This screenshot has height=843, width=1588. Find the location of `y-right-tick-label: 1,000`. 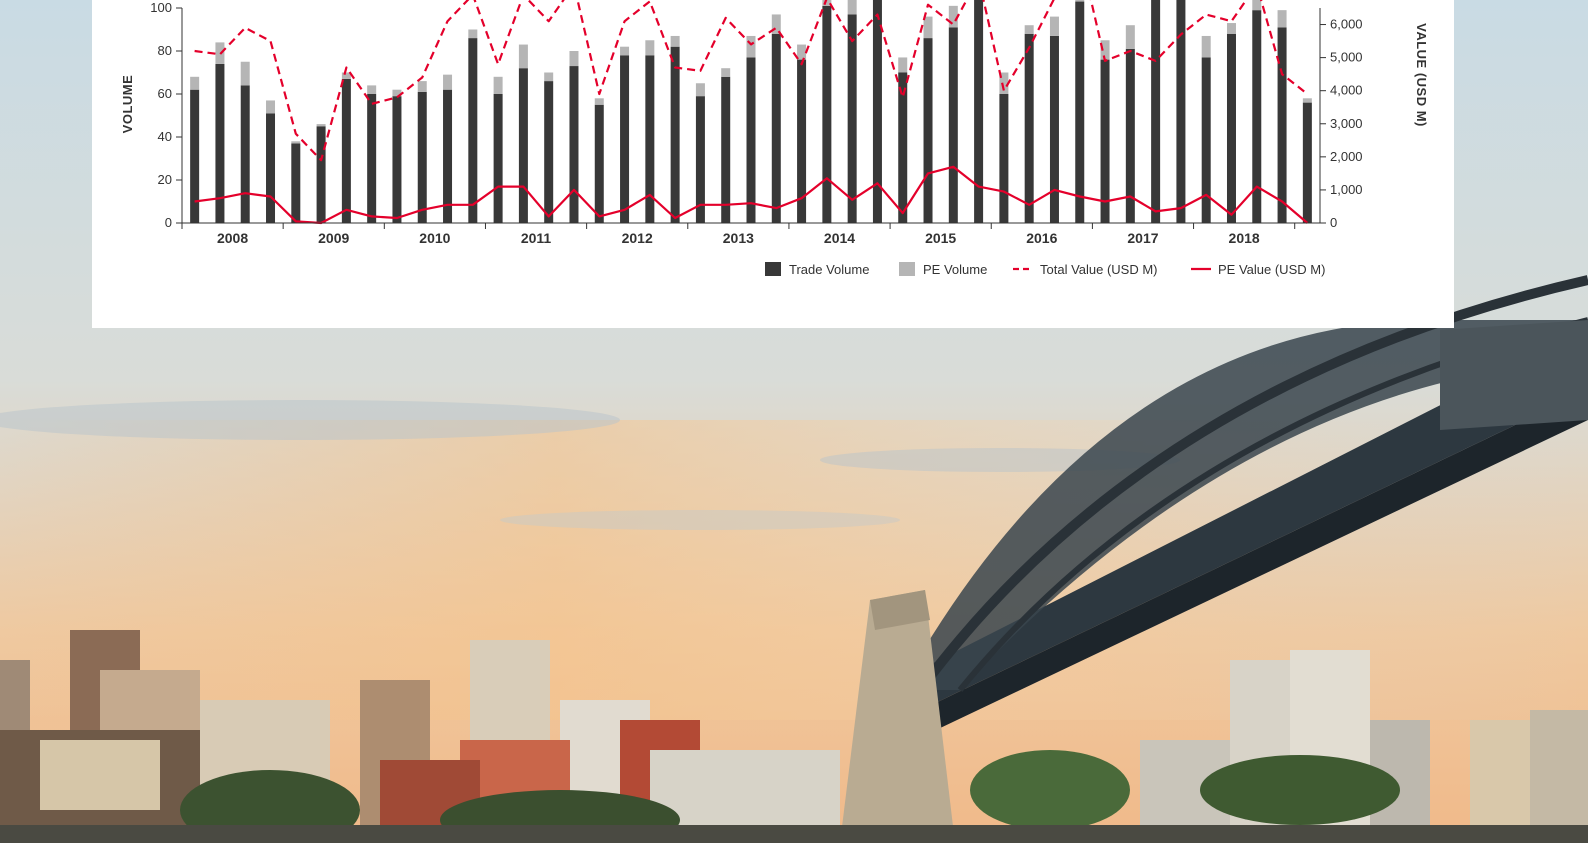

y-right-tick-label: 1,000 is located at coordinates (1346, 189).